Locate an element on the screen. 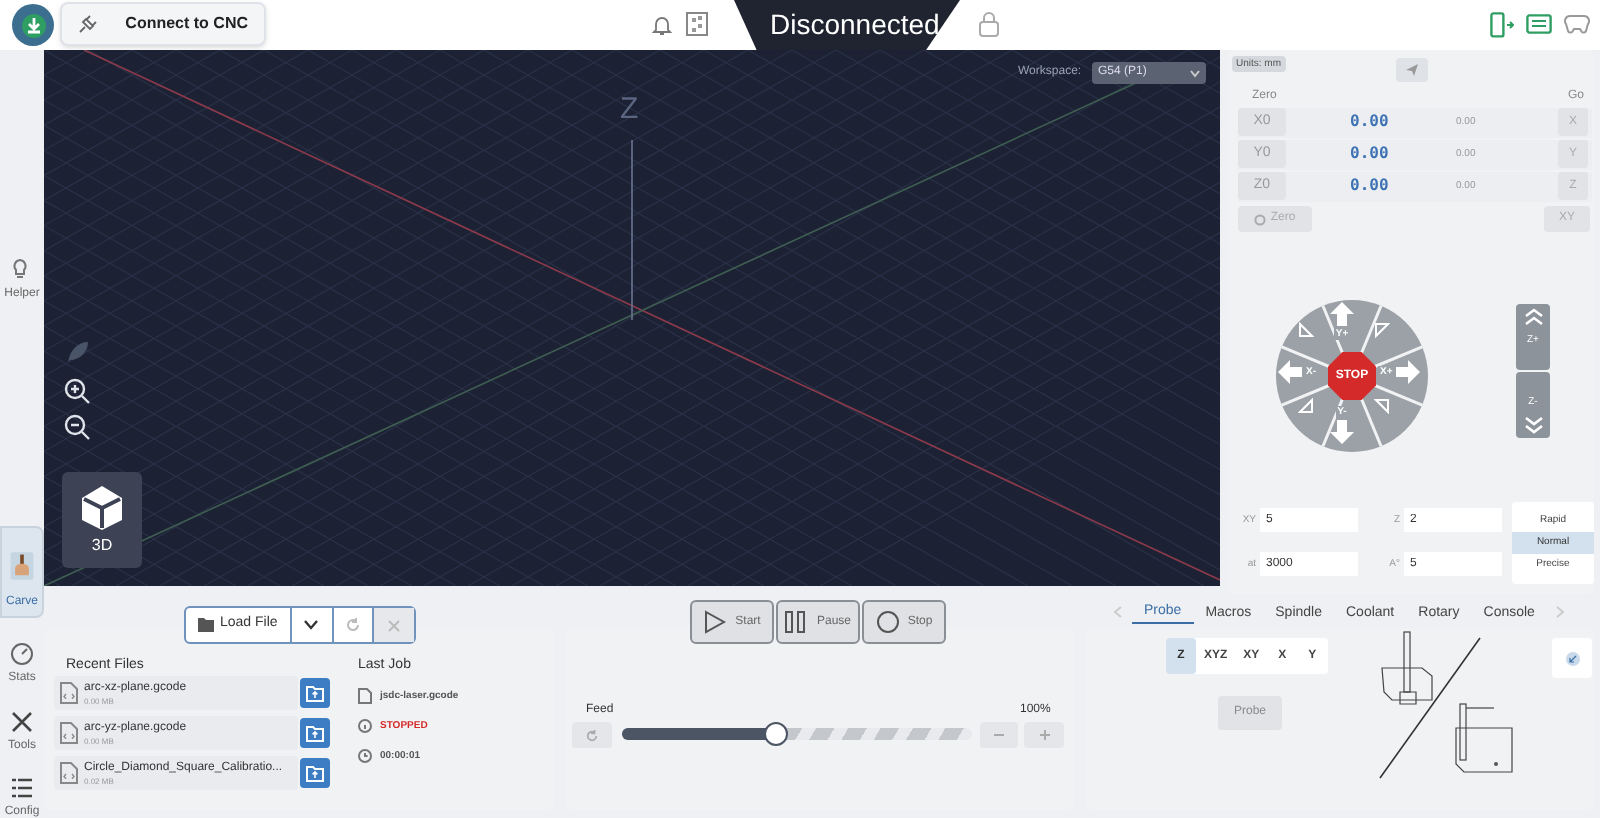  clock-icon is located at coordinates (365, 756).